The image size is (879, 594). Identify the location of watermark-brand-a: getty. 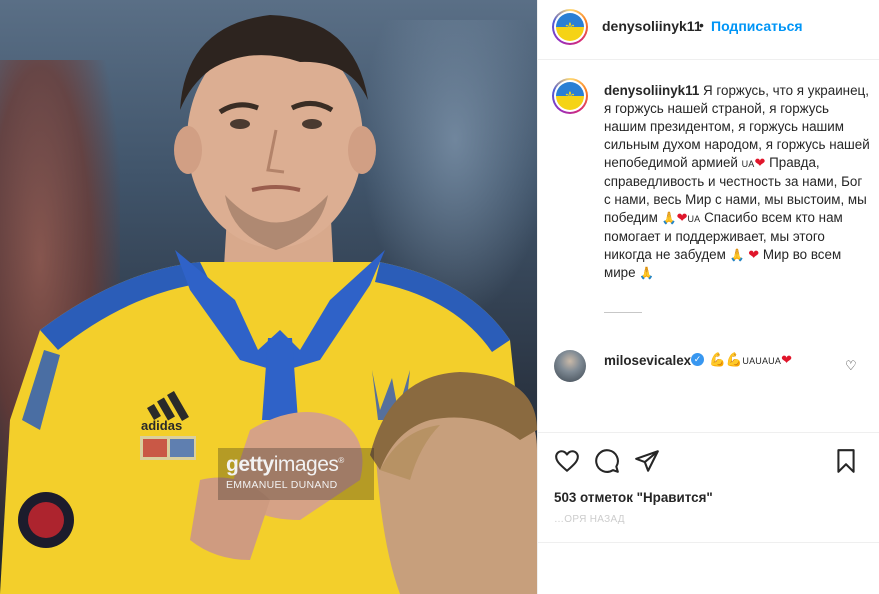
(250, 464).